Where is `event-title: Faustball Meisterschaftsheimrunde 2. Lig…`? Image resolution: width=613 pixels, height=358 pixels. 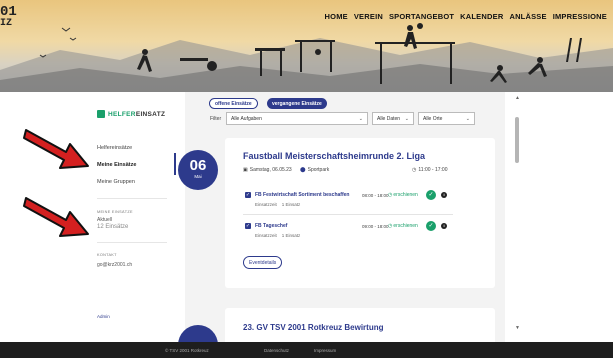 event-title: Faustball Meisterschaftsheimrunde 2. Lig… is located at coordinates (334, 156).